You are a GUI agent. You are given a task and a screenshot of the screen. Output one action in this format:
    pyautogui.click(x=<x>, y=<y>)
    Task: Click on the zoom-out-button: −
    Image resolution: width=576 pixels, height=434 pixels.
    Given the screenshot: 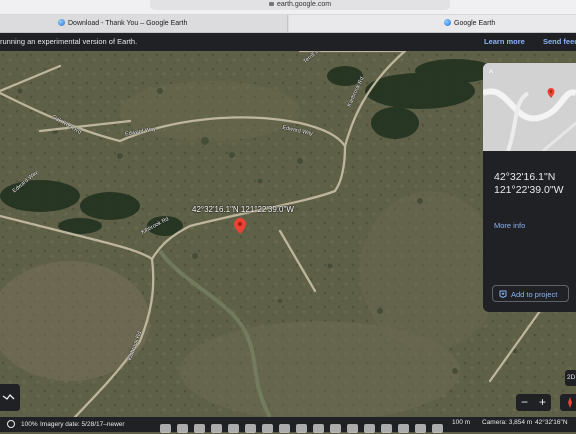 What is the action you would take?
    pyautogui.click(x=524, y=402)
    